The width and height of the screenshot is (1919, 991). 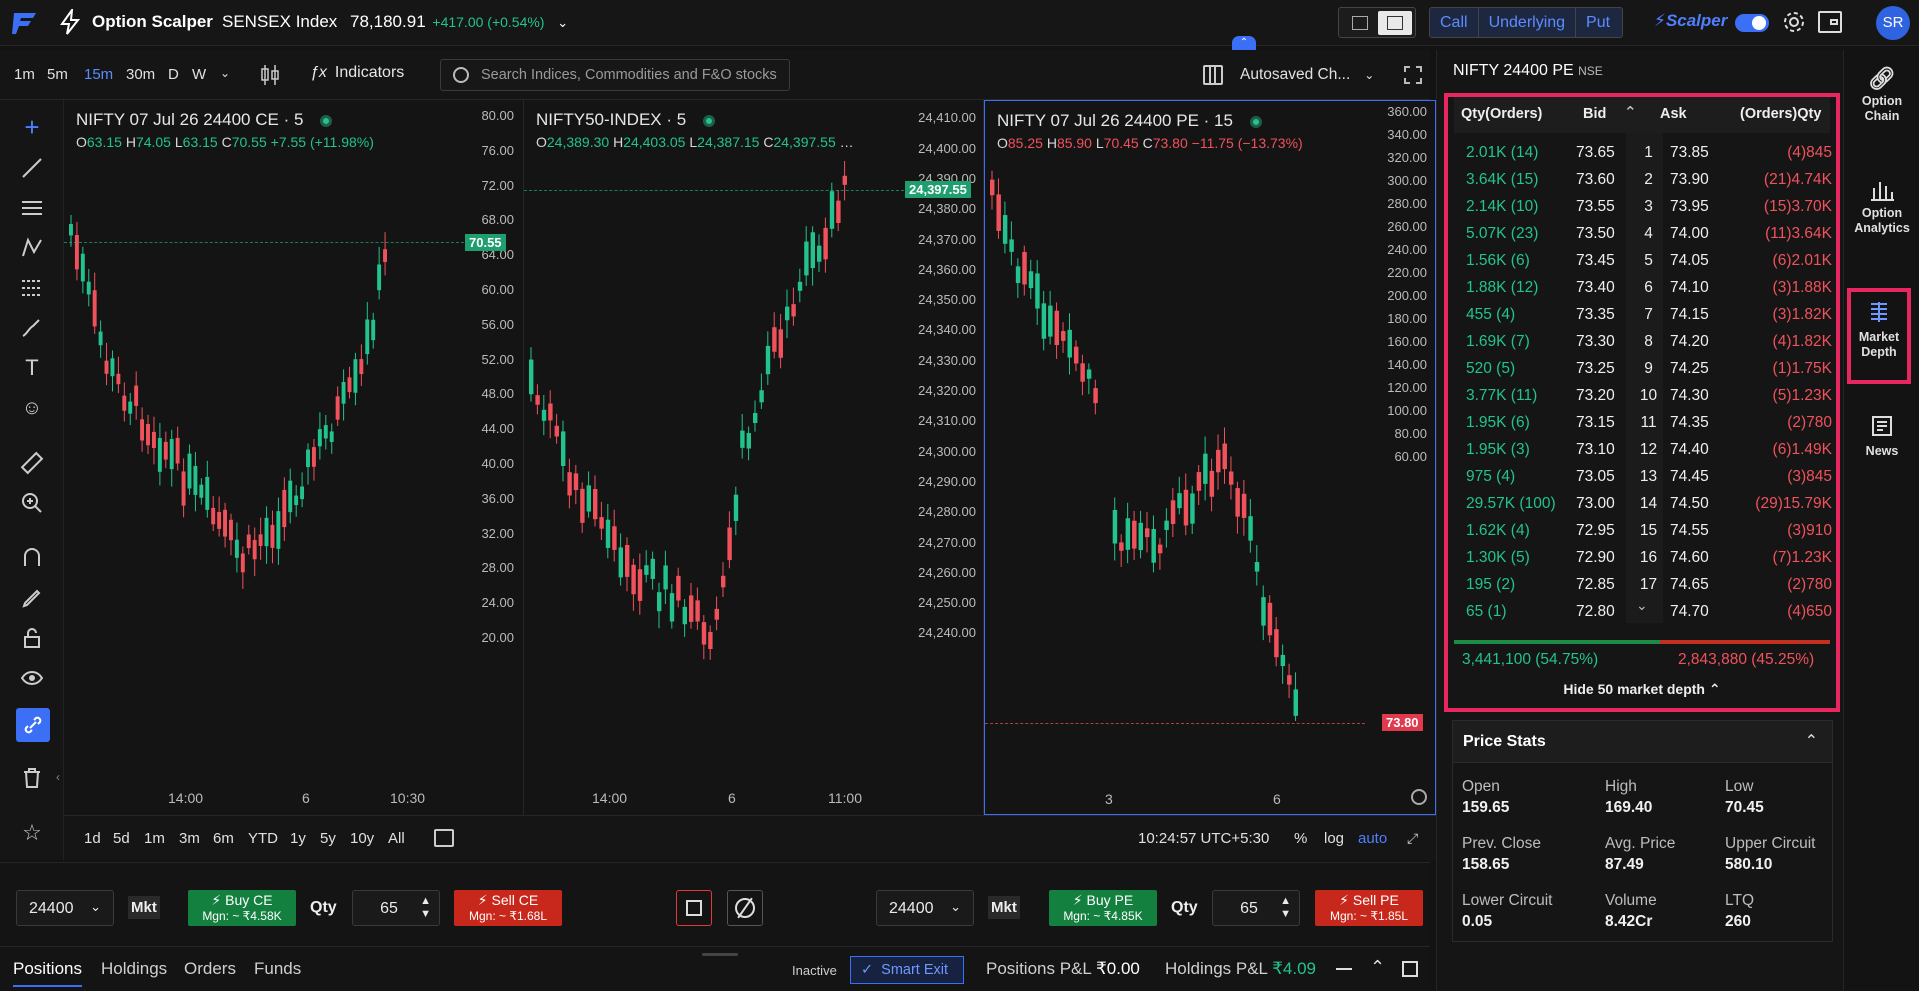 I want to click on depth-row: 1.95K (3) 73.10 12 74.40 (6)1.49K, so click(x=1649, y=450).